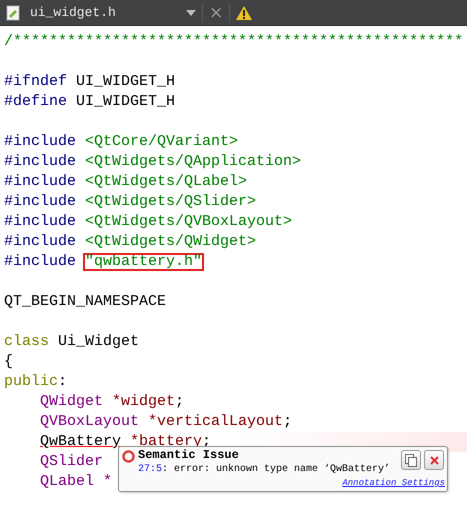 The width and height of the screenshot is (467, 510). What do you see at coordinates (103, 262) in the screenshot?
I see `code-line: #include "qwbattery.h"` at bounding box center [103, 262].